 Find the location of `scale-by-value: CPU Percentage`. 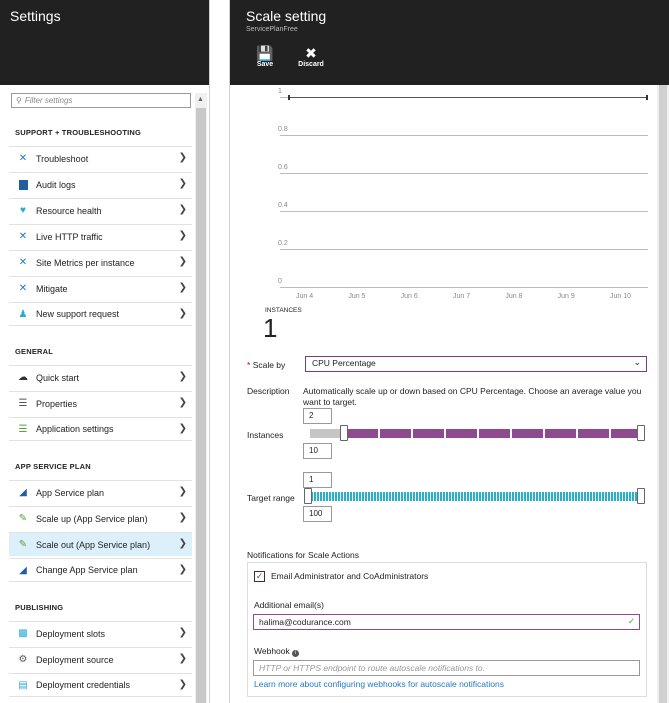

scale-by-value: CPU Percentage is located at coordinates (344, 363).